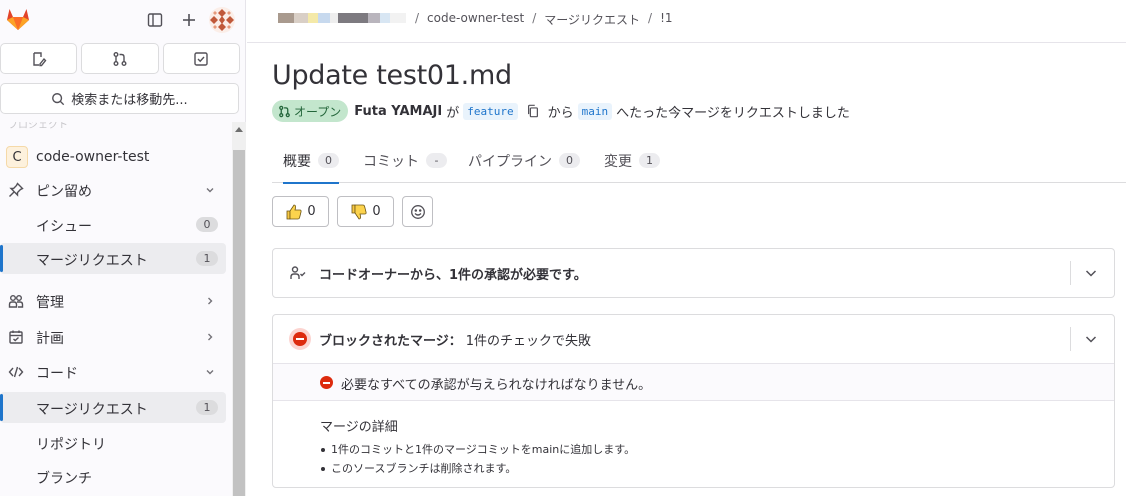 The image size is (1126, 496). What do you see at coordinates (113, 336) in the screenshot?
I see `sidebar-item-plan: 計画` at bounding box center [113, 336].